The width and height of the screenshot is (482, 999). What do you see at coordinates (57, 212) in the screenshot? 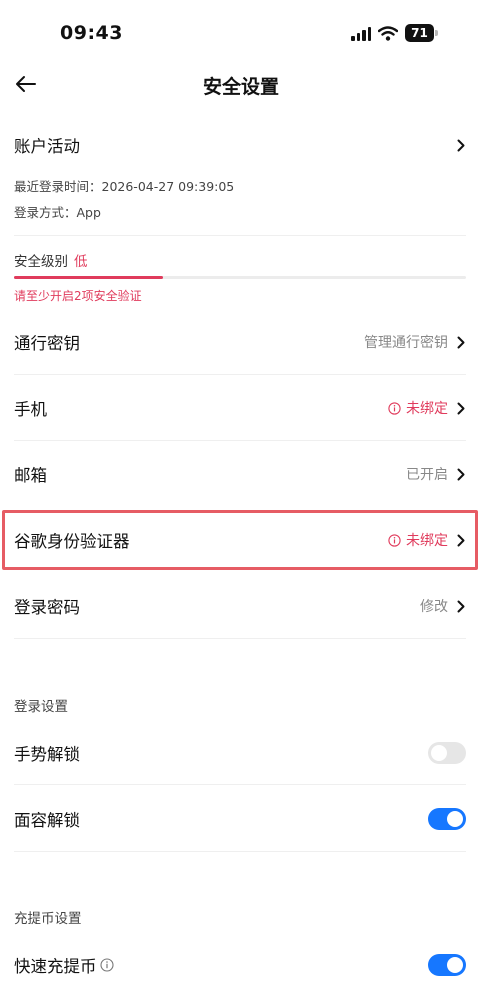
I see `login-method: 登录方式：App` at bounding box center [57, 212].